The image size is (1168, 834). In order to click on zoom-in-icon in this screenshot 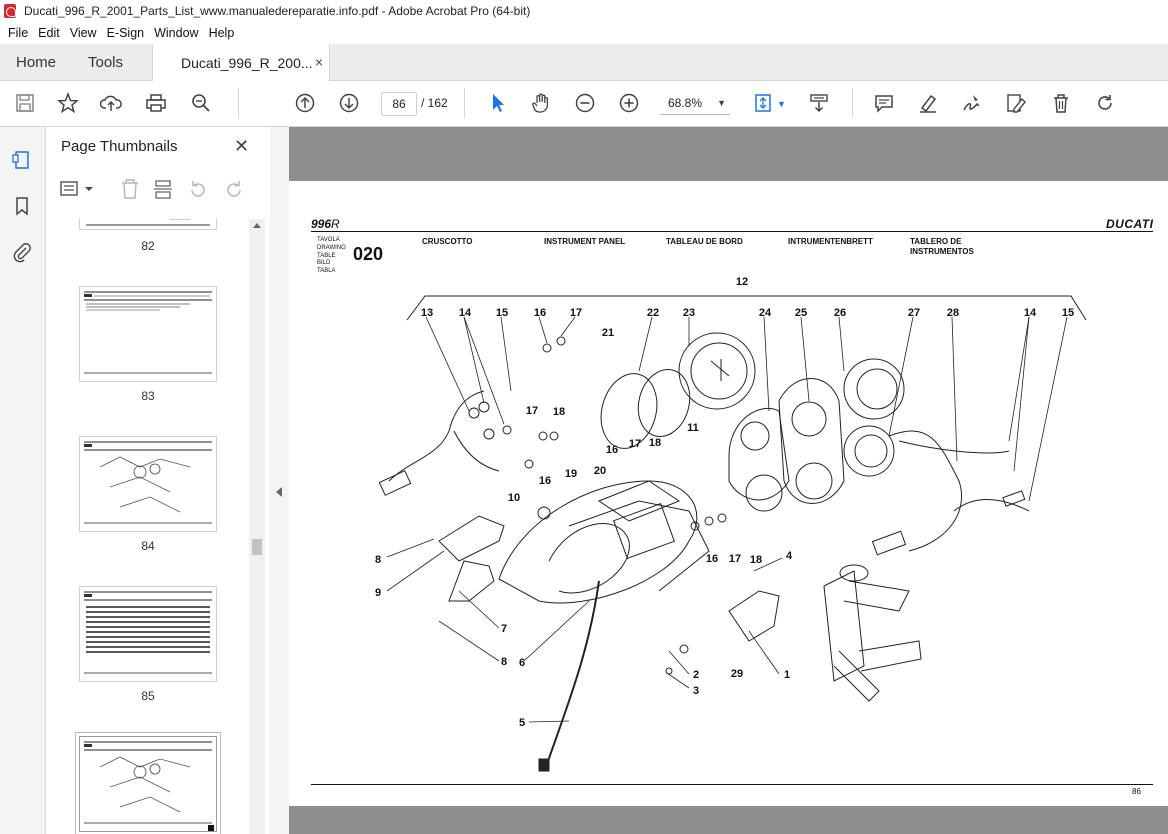, I will do `click(629, 103)`.